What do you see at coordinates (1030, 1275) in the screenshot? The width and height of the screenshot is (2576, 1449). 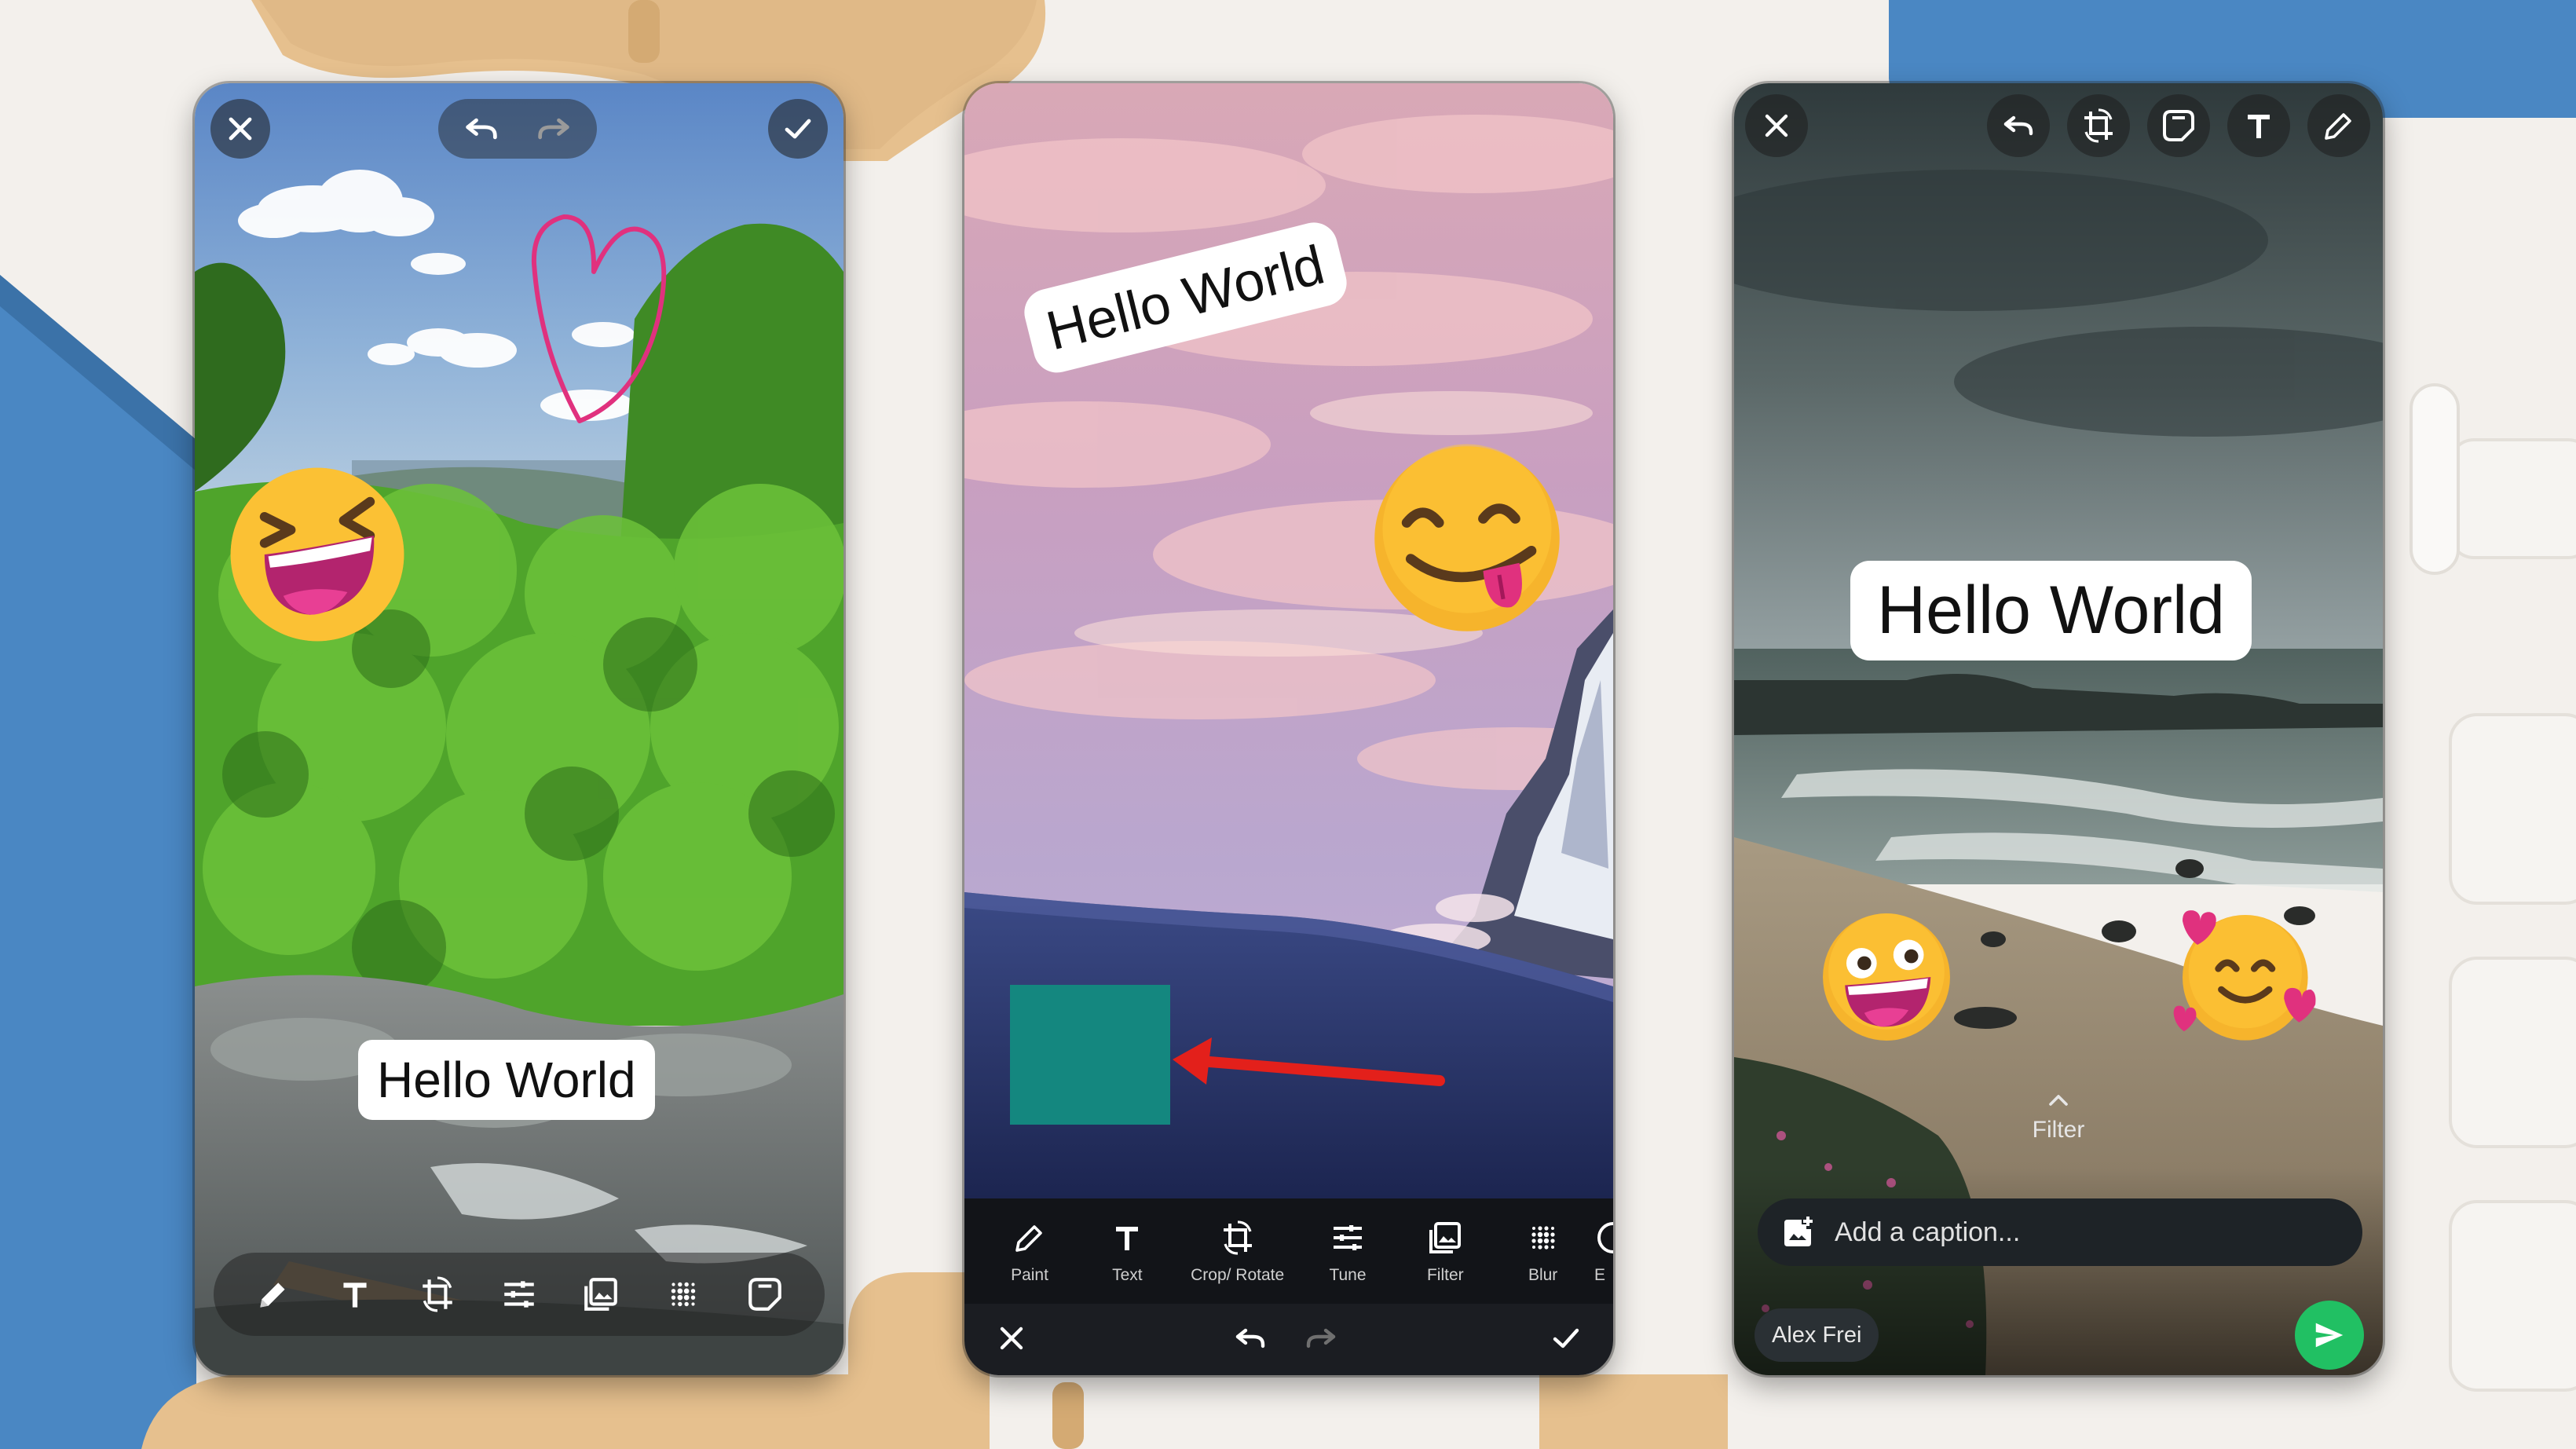 I see `paint-tool-label: Paint` at bounding box center [1030, 1275].